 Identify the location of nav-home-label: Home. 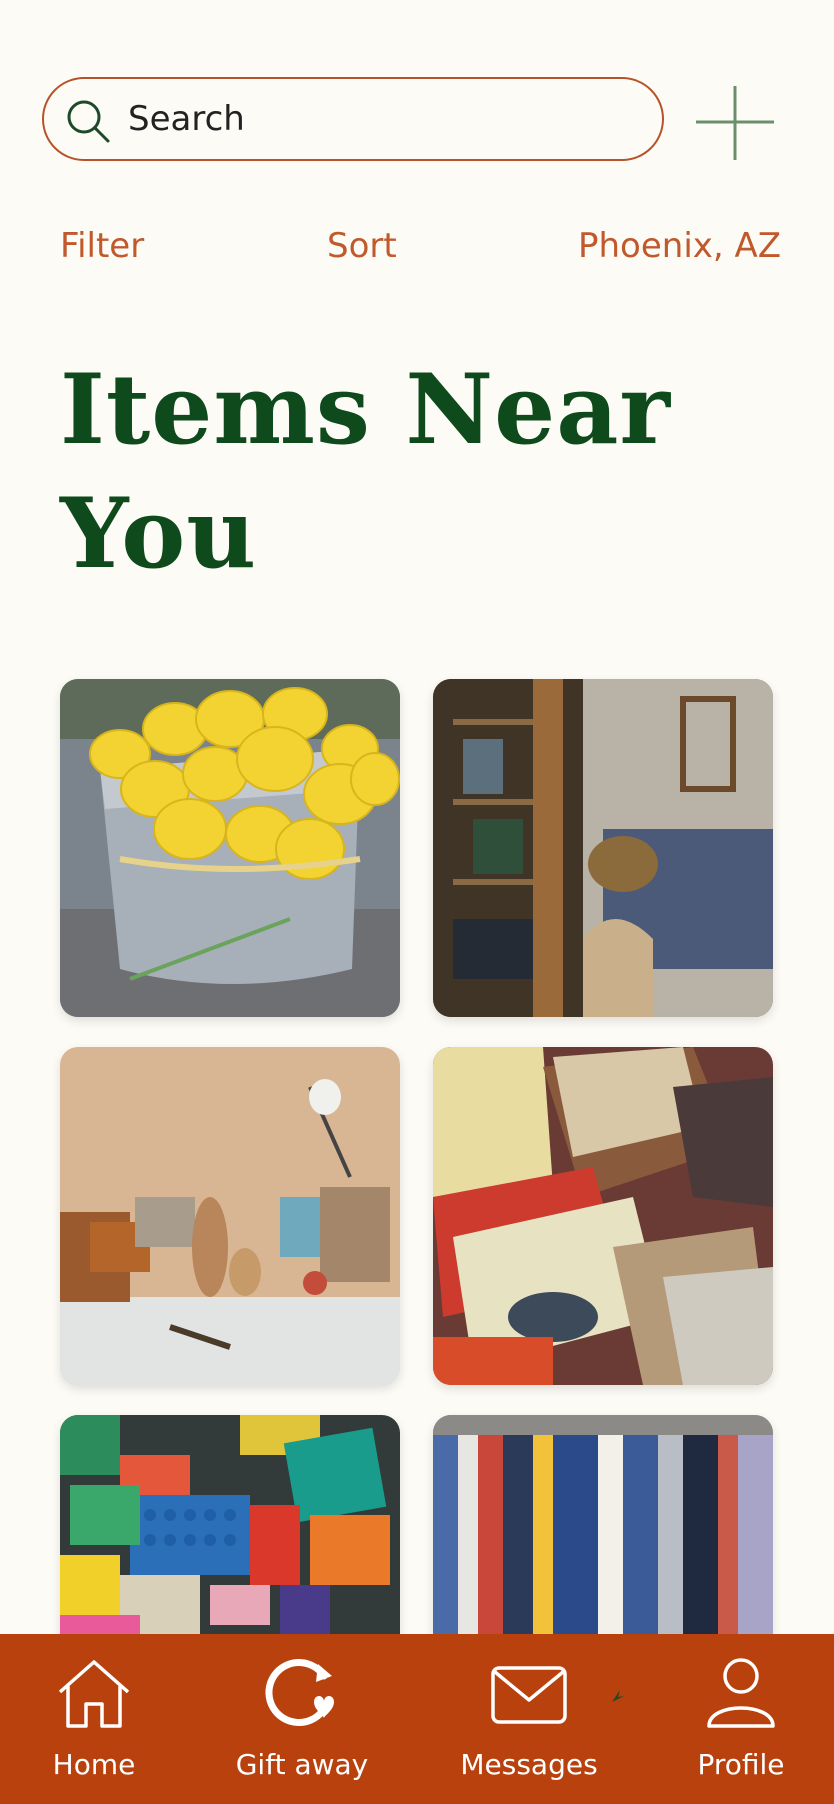
(94, 1764).